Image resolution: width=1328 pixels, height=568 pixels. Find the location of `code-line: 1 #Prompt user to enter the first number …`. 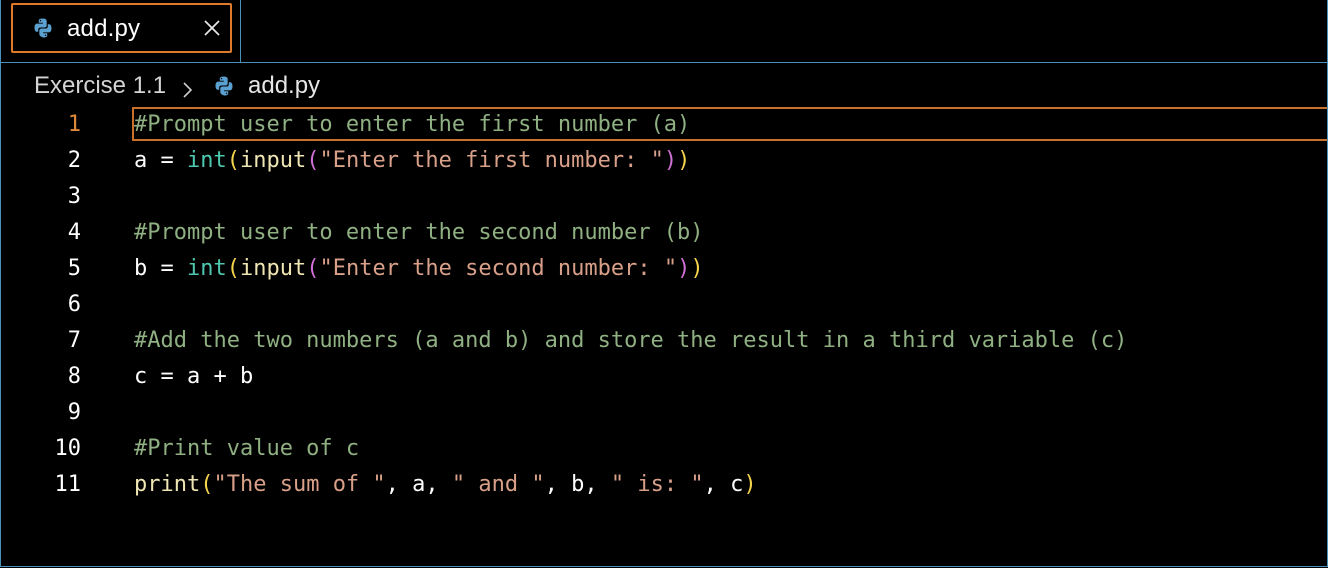

code-line: 1 #Prompt user to enter the first number … is located at coordinates (664, 125).